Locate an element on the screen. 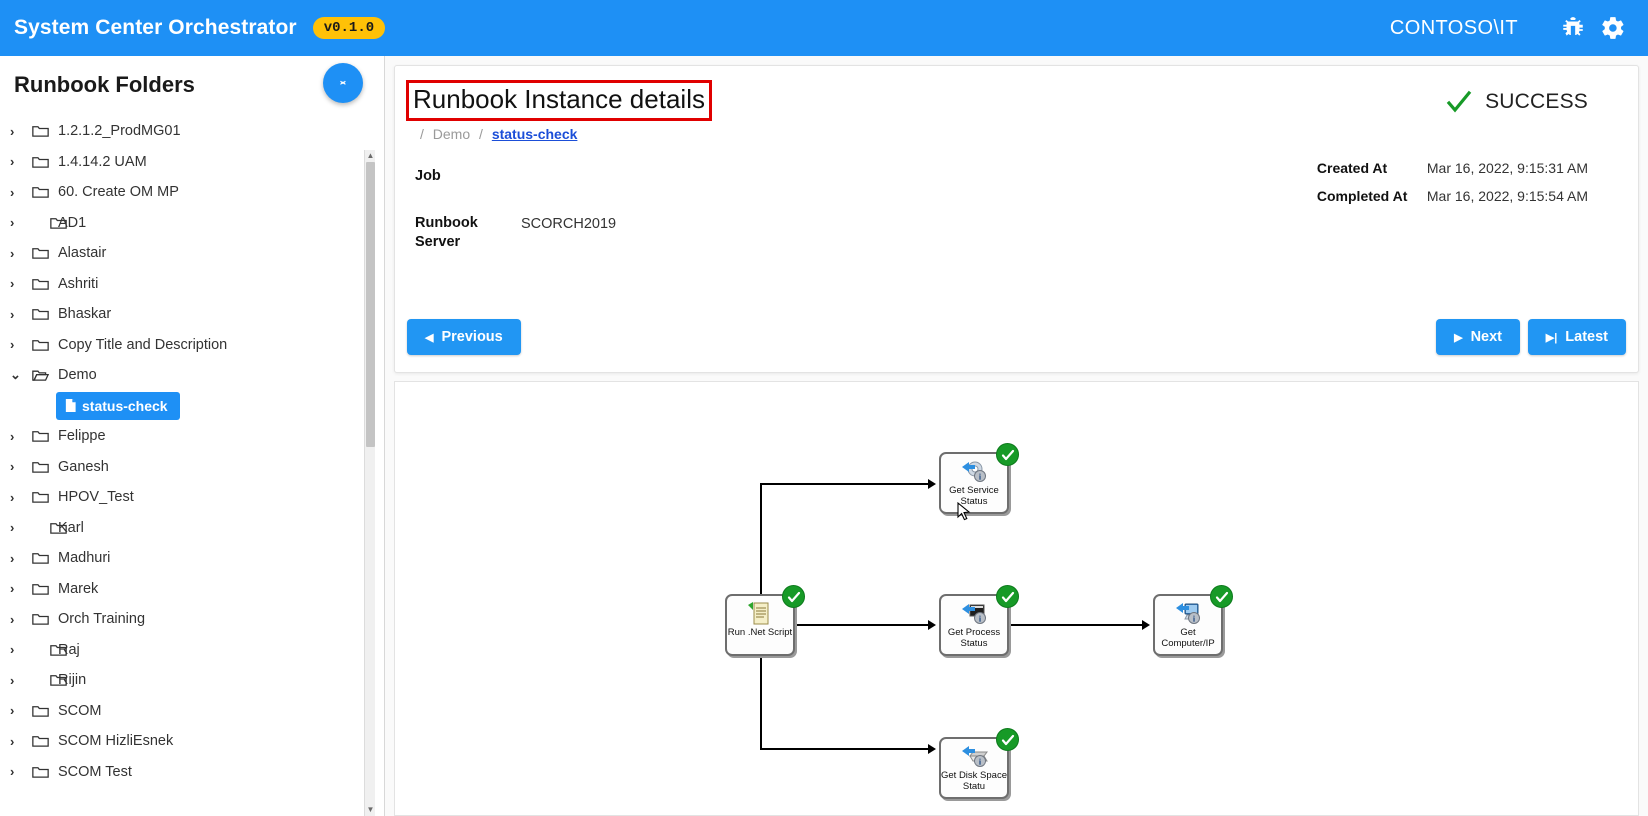 Image resolution: width=1648 pixels, height=816 pixels. tree-item-hpov-test: › HPOV_Test is located at coordinates (192, 497).